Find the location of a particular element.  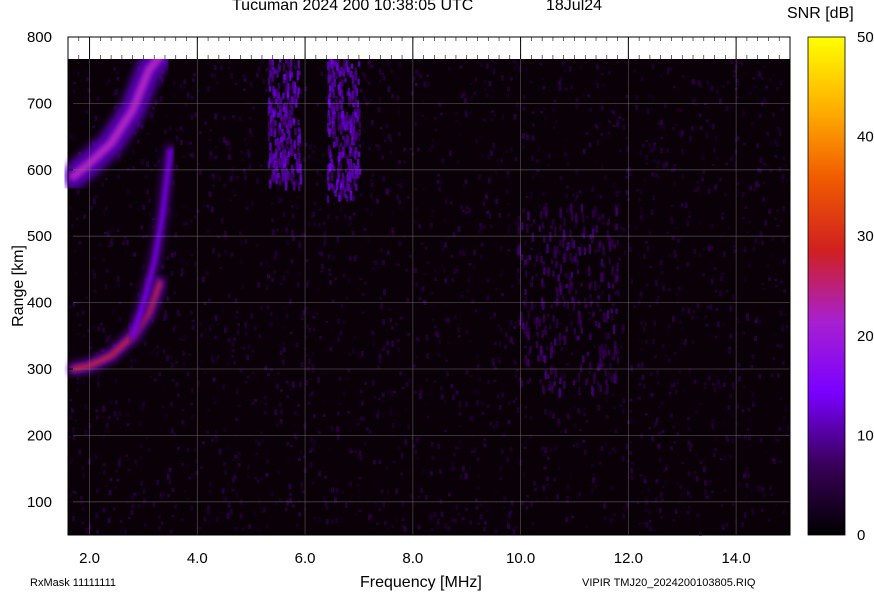

y-tick-label: 200 is located at coordinates (39, 435).